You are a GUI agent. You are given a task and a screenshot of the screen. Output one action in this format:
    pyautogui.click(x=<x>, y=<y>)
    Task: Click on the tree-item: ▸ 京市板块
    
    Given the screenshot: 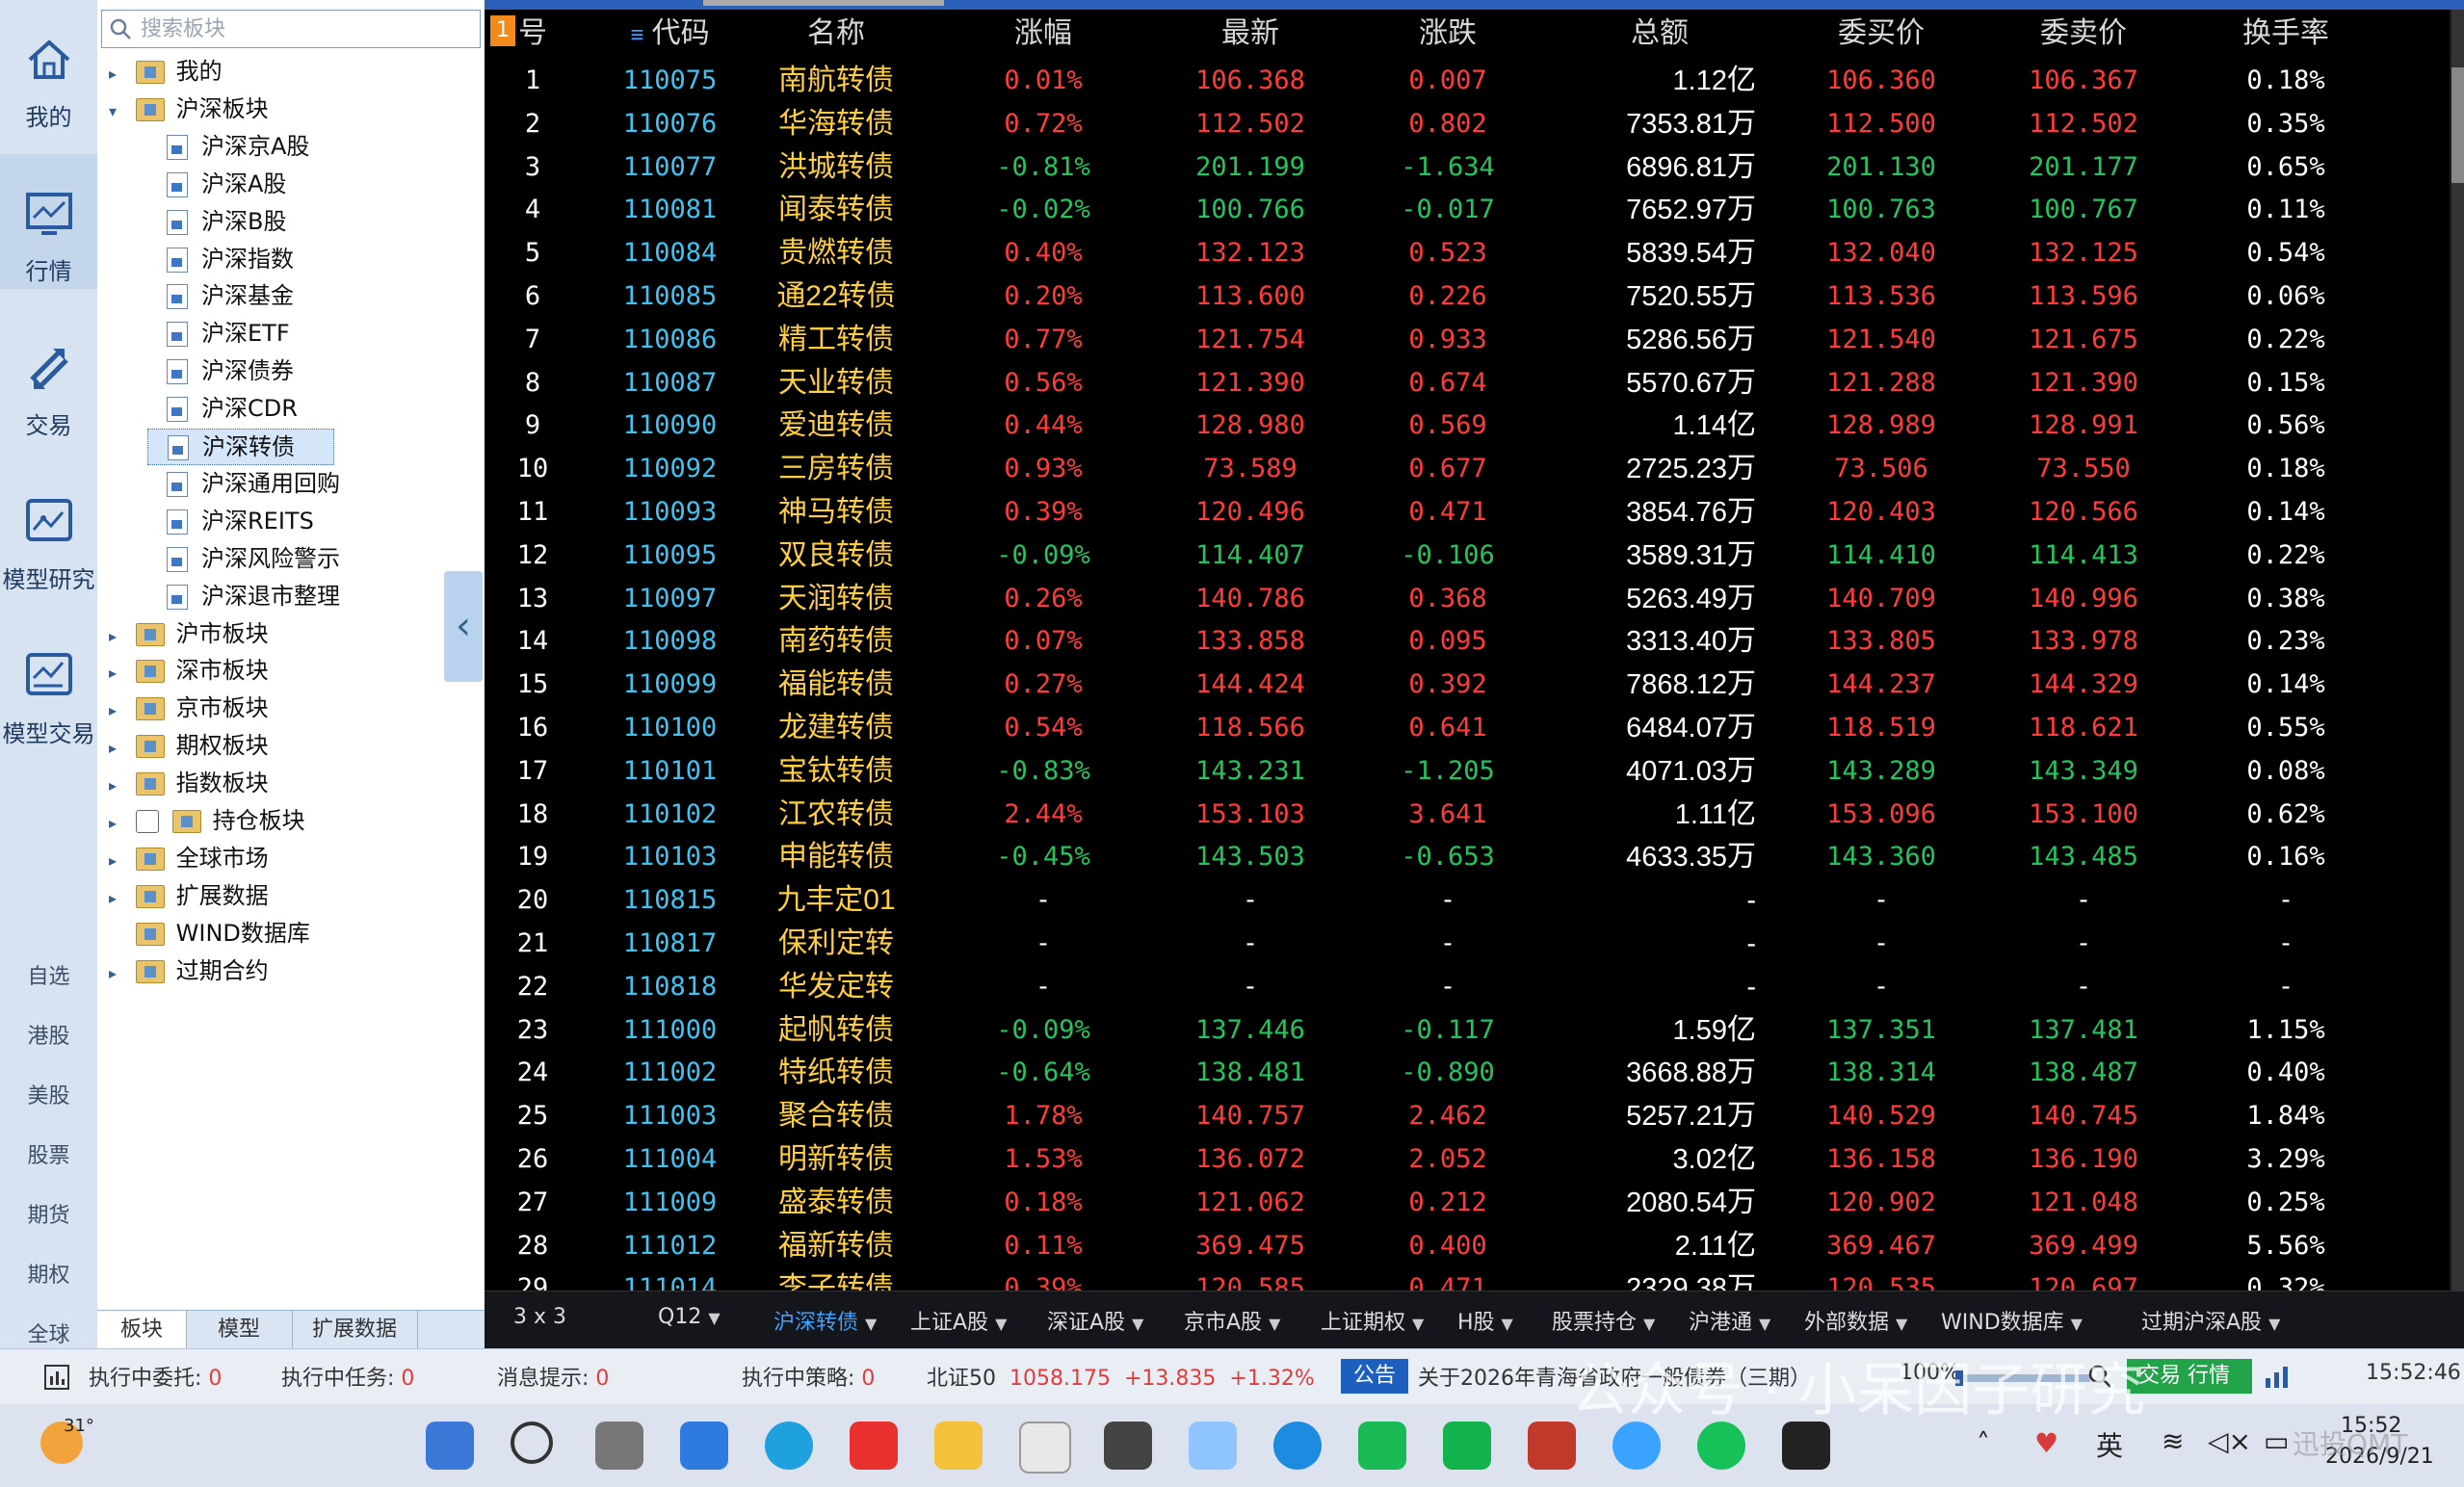 What is the action you would take?
    pyautogui.click(x=189, y=708)
    